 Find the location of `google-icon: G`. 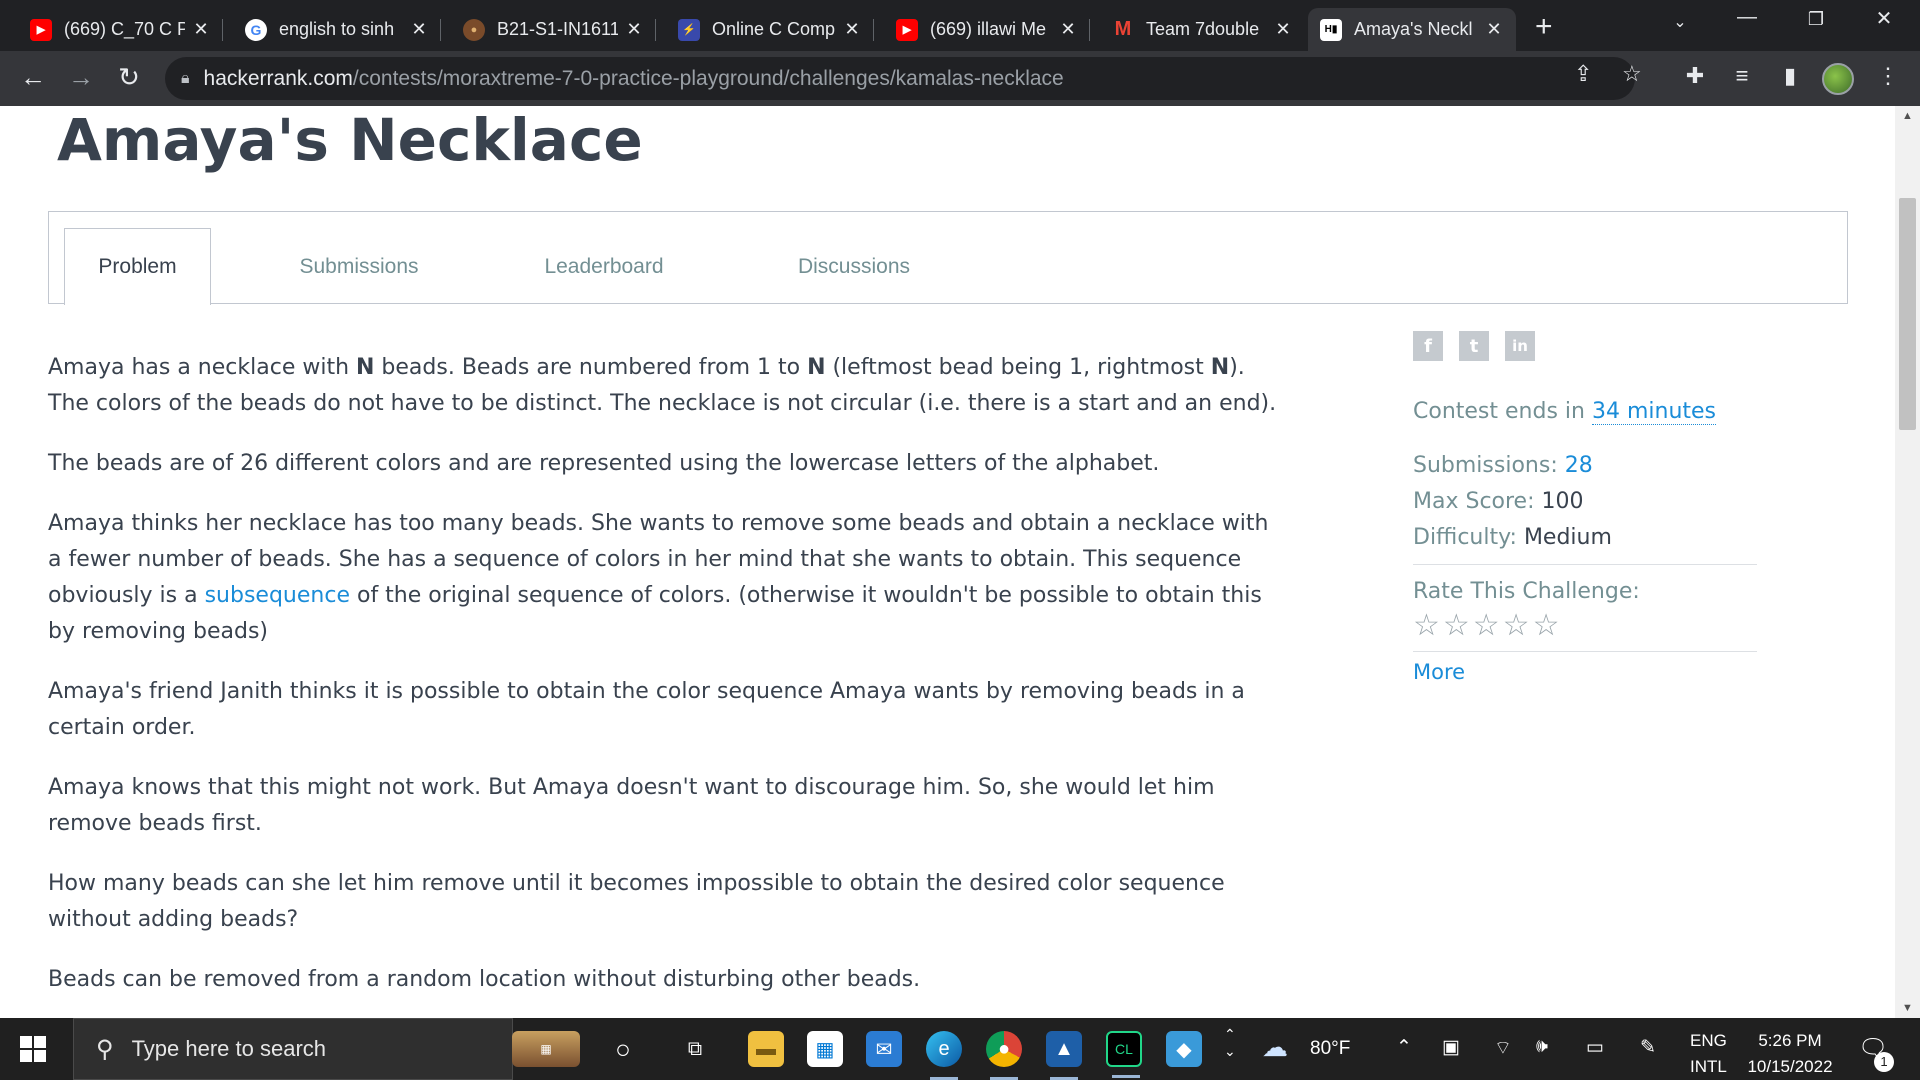

google-icon: G is located at coordinates (256, 29).